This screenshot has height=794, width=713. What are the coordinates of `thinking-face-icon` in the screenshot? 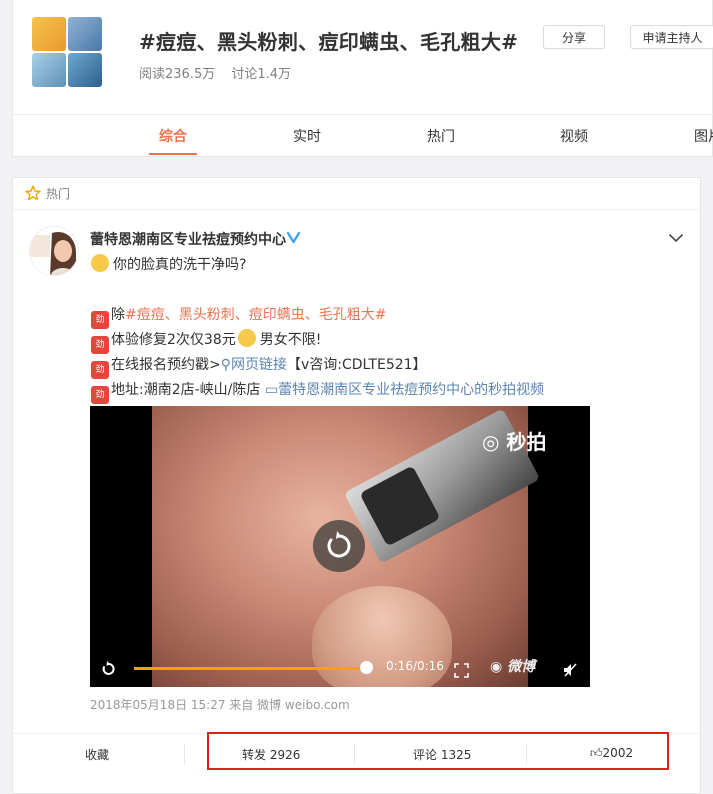 It's located at (100, 263).